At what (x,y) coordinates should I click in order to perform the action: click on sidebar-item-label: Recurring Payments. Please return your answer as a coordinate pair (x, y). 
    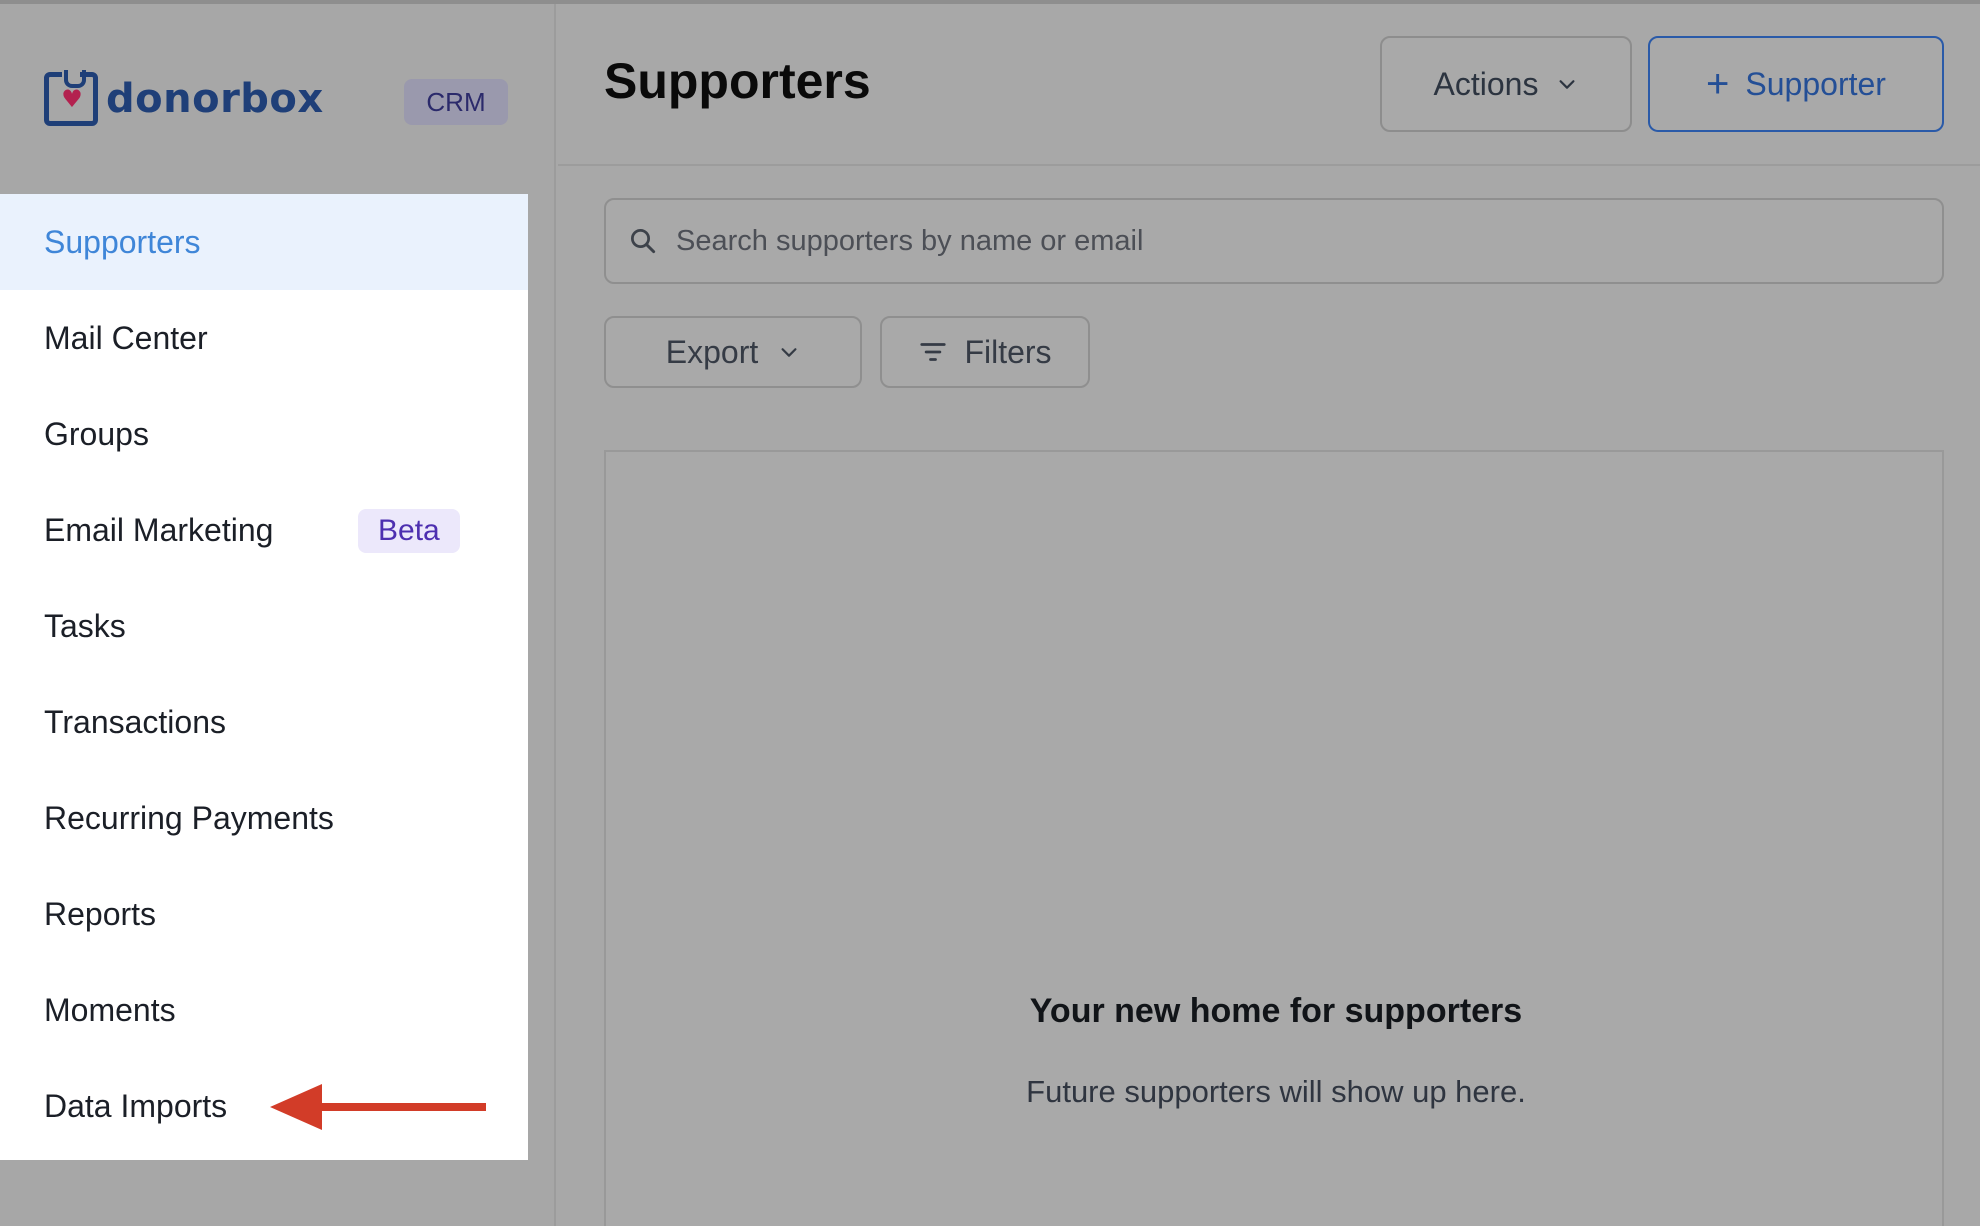
    Looking at the image, I should click on (189, 817).